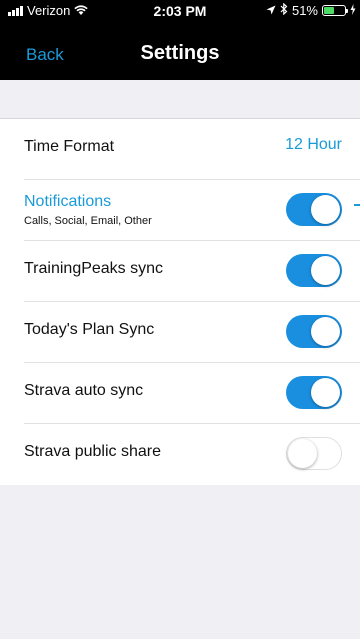  What do you see at coordinates (180, 99) in the screenshot?
I see `section-header-spacer` at bounding box center [180, 99].